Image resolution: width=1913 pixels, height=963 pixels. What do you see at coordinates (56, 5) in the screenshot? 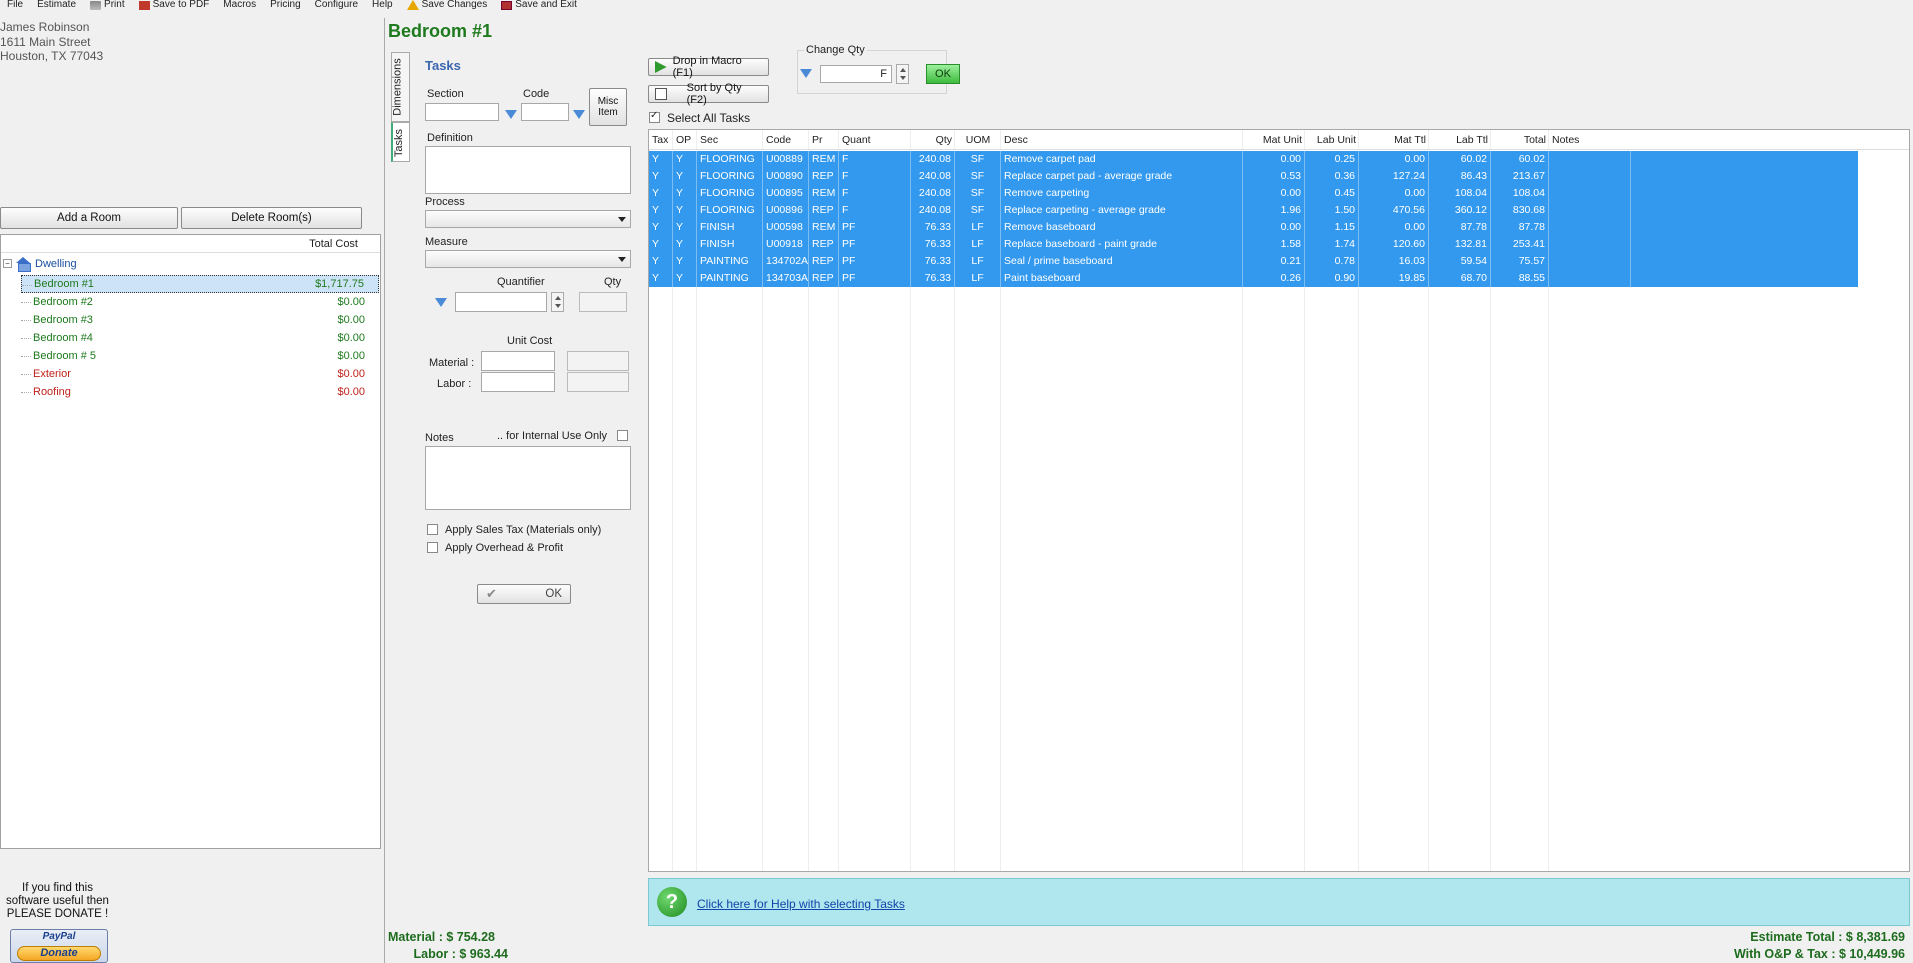
I see `menu-estimate: Estimate` at bounding box center [56, 5].